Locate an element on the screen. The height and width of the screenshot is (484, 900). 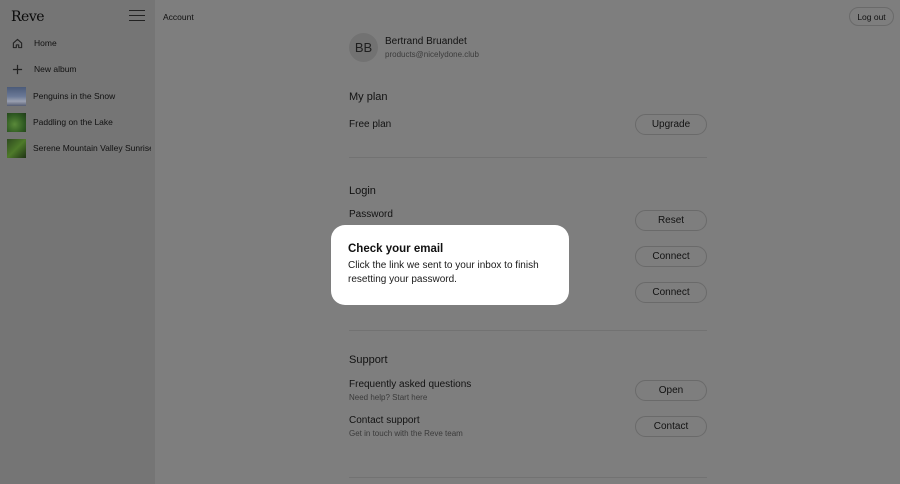
plan-section-title: My plan is located at coordinates (368, 97).